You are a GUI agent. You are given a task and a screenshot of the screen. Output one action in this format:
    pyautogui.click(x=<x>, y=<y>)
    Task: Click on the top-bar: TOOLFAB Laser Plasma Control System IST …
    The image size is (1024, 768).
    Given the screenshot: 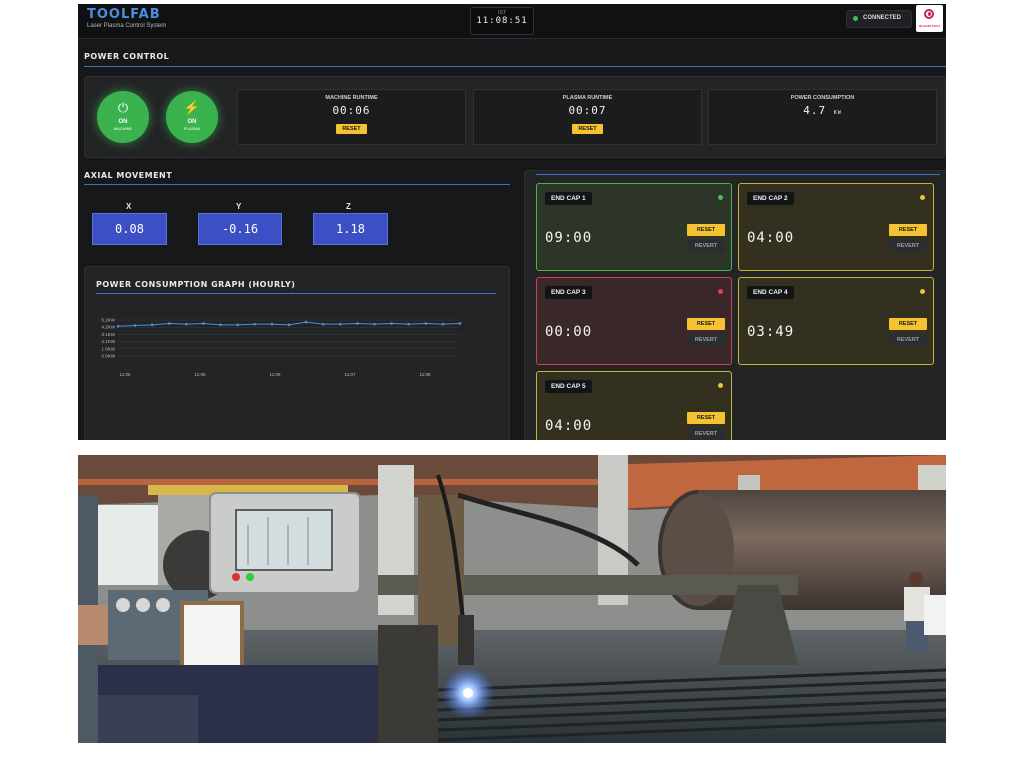 What is the action you would take?
    pyautogui.click(x=512, y=21)
    